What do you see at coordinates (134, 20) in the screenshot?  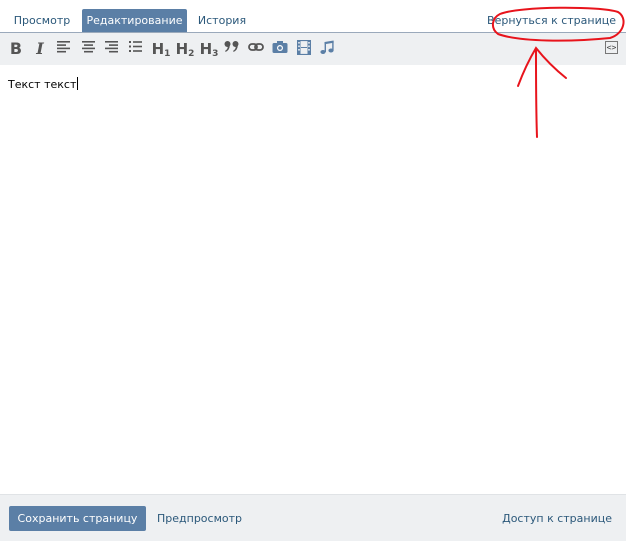 I see `tab-edit: Редактирование` at bounding box center [134, 20].